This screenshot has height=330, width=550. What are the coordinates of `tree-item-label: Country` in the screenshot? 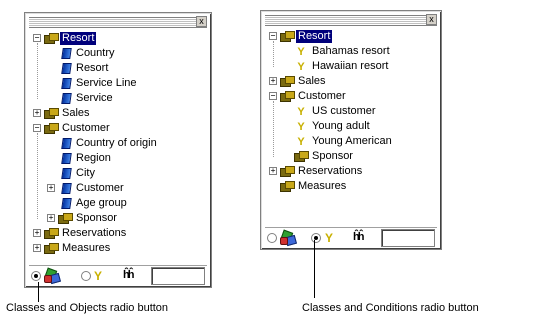 It's located at (95, 53).